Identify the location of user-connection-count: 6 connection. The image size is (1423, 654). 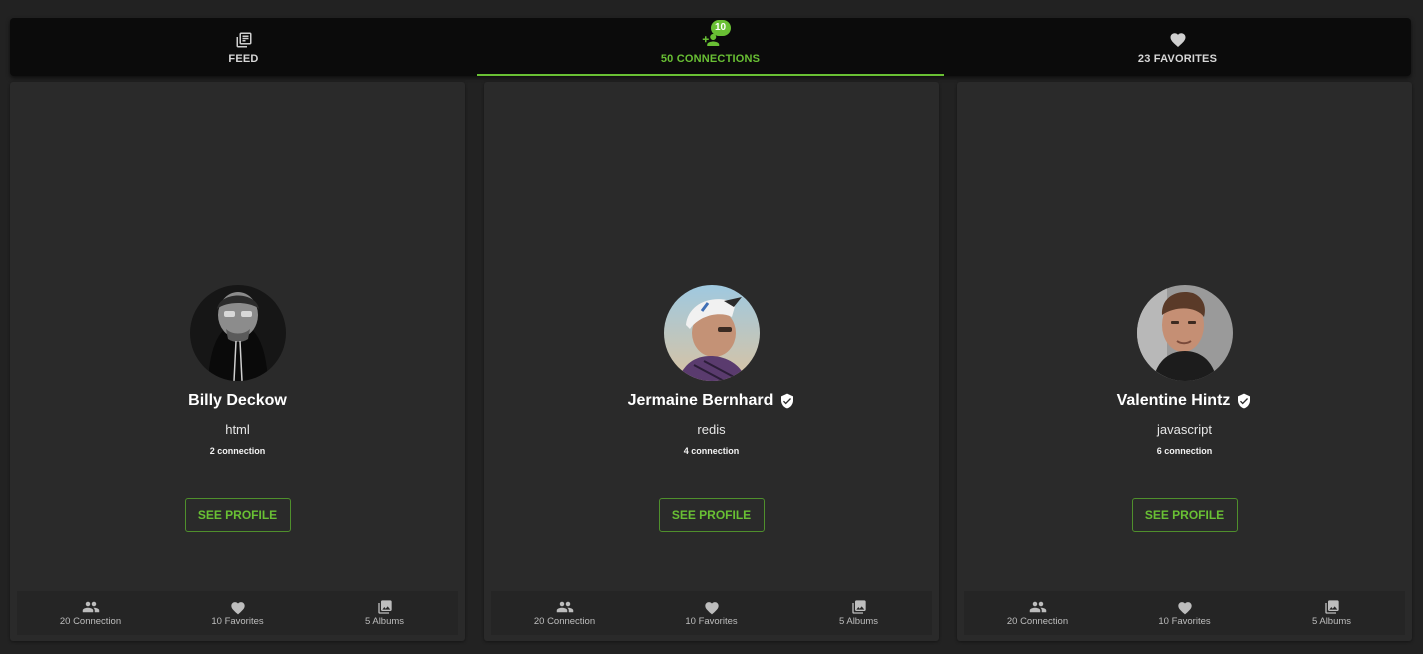
(1184, 451).